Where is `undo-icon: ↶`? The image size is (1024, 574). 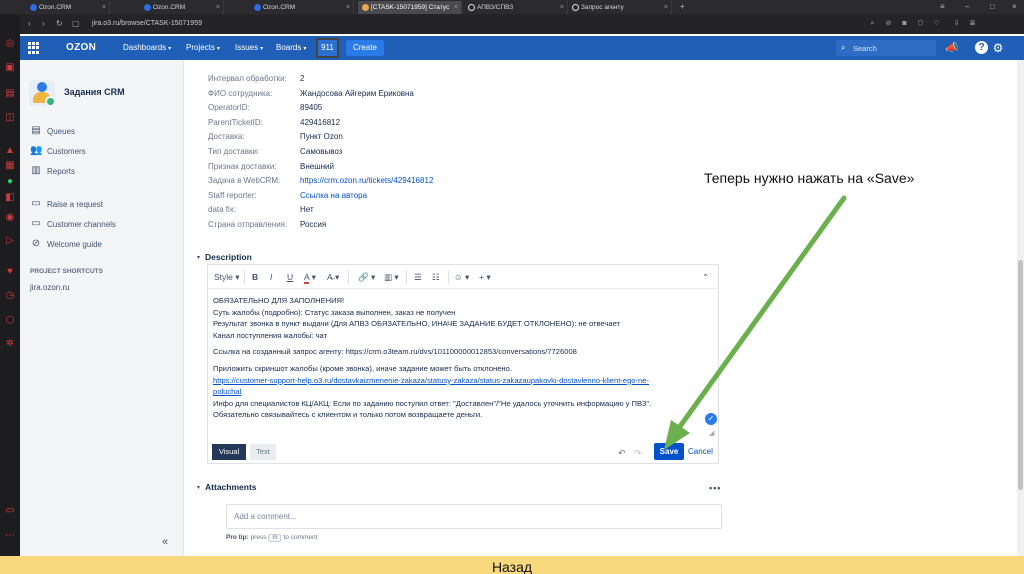 undo-icon: ↶ is located at coordinates (622, 453).